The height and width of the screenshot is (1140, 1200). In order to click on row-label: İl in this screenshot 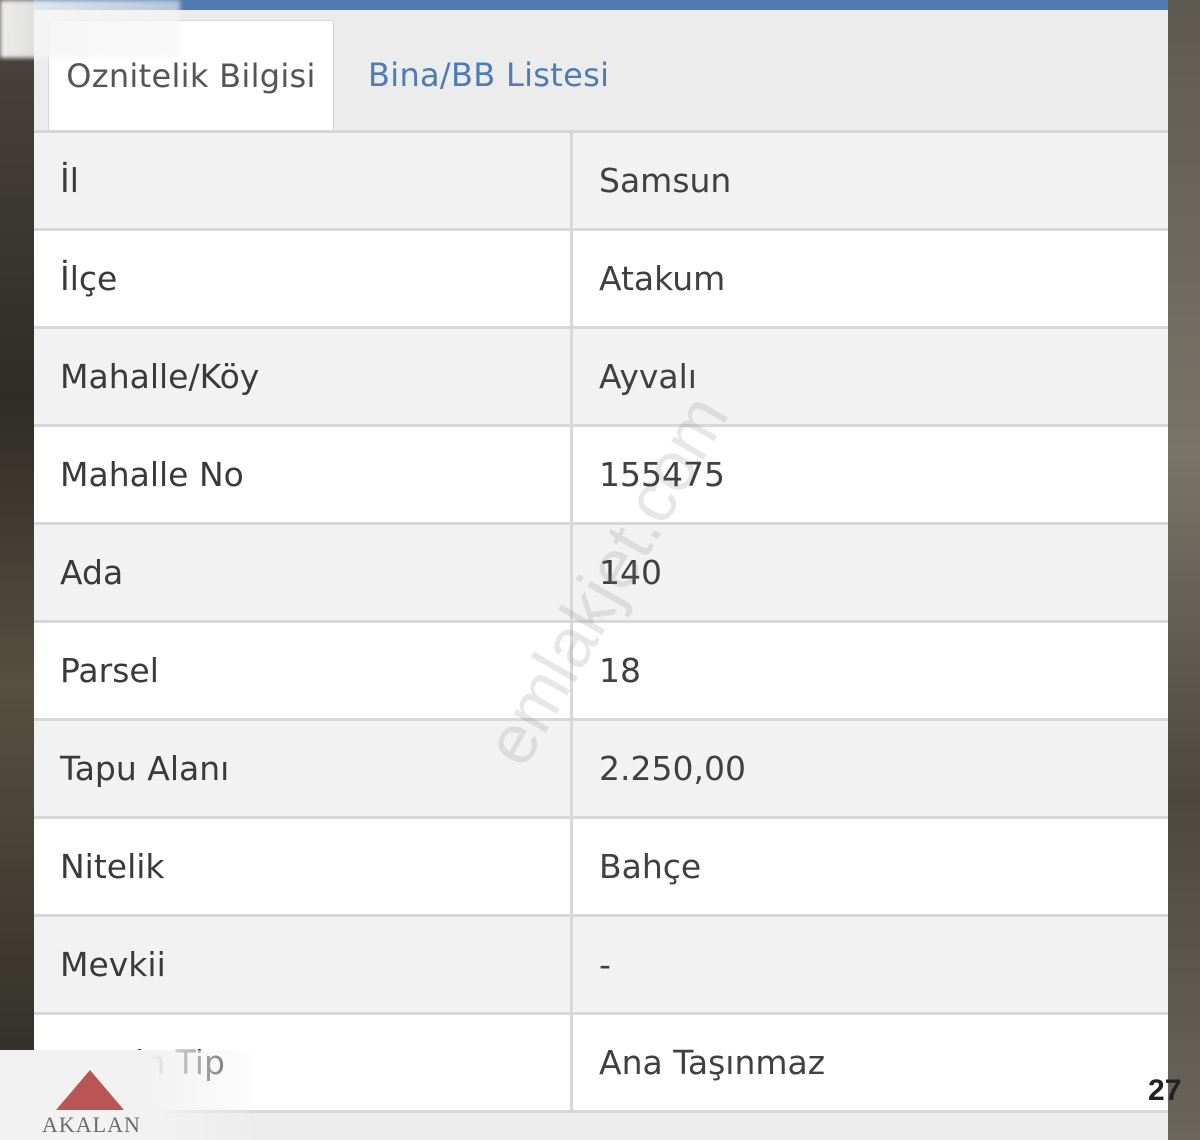, I will do `click(303, 180)`.